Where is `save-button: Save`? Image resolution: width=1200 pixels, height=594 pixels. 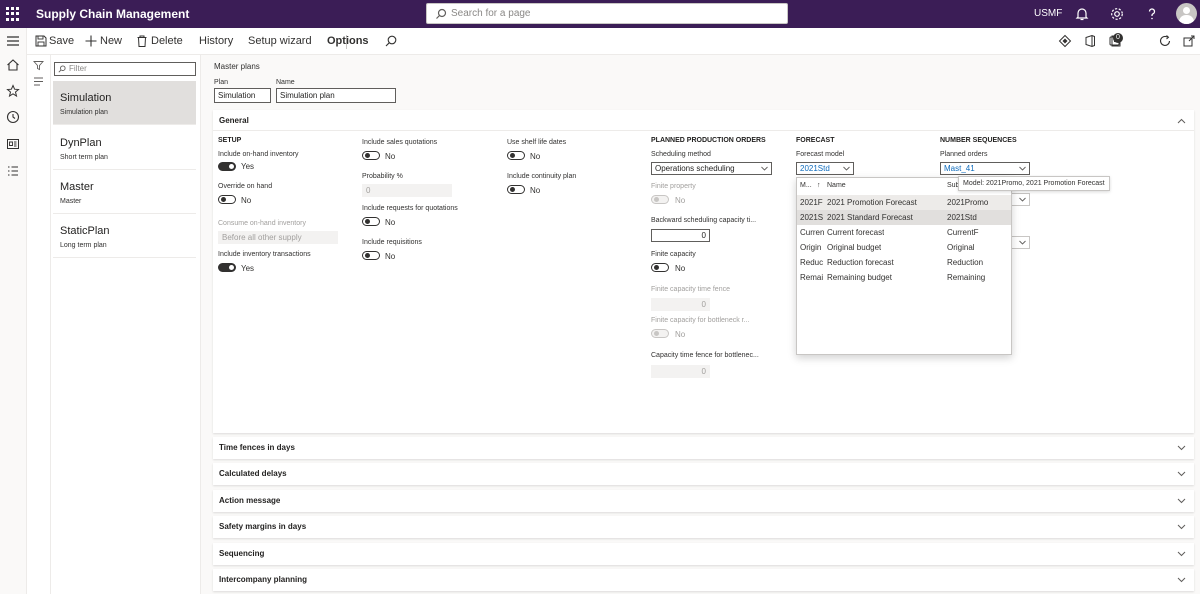 save-button: Save is located at coordinates (61, 41).